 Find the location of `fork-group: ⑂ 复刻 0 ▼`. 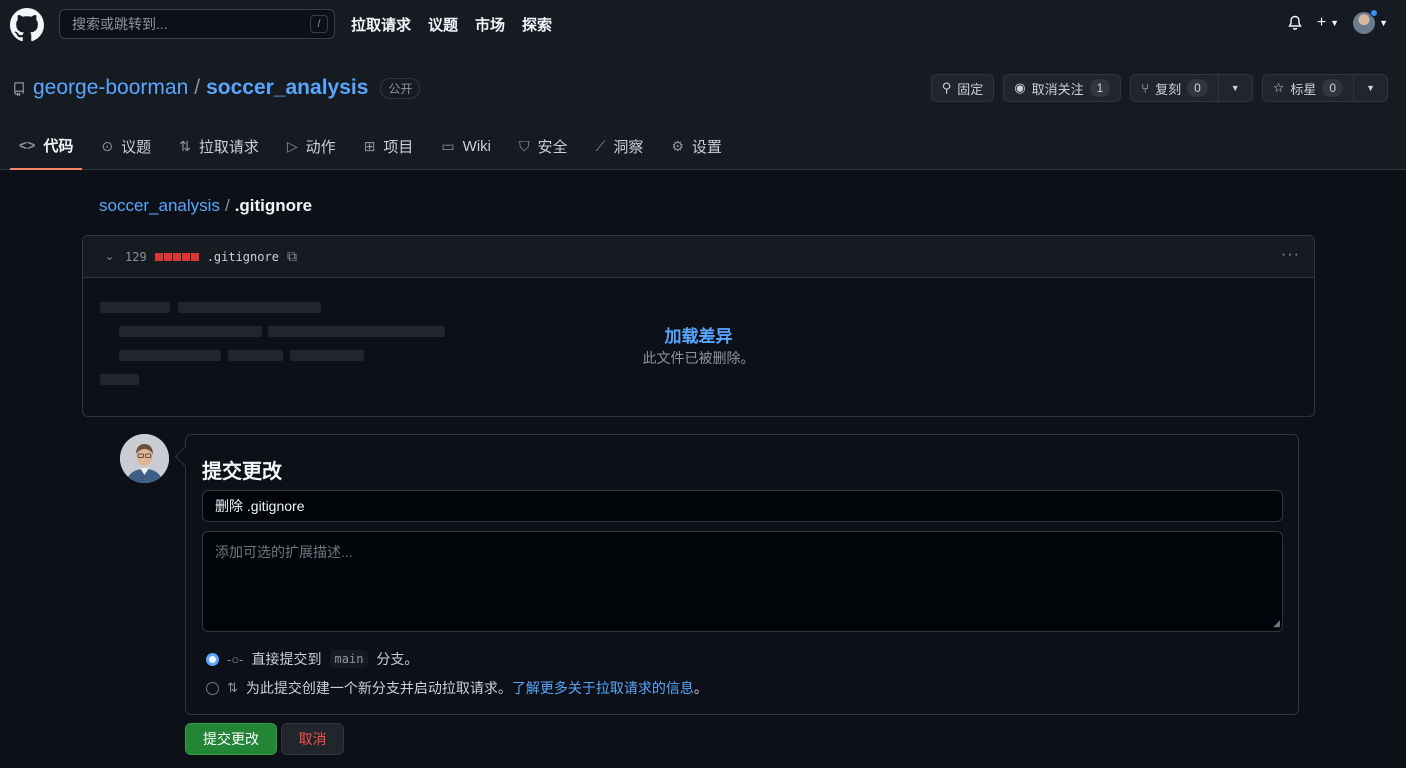

fork-group: ⑂ 复刻 0 ▼ is located at coordinates (1191, 88).